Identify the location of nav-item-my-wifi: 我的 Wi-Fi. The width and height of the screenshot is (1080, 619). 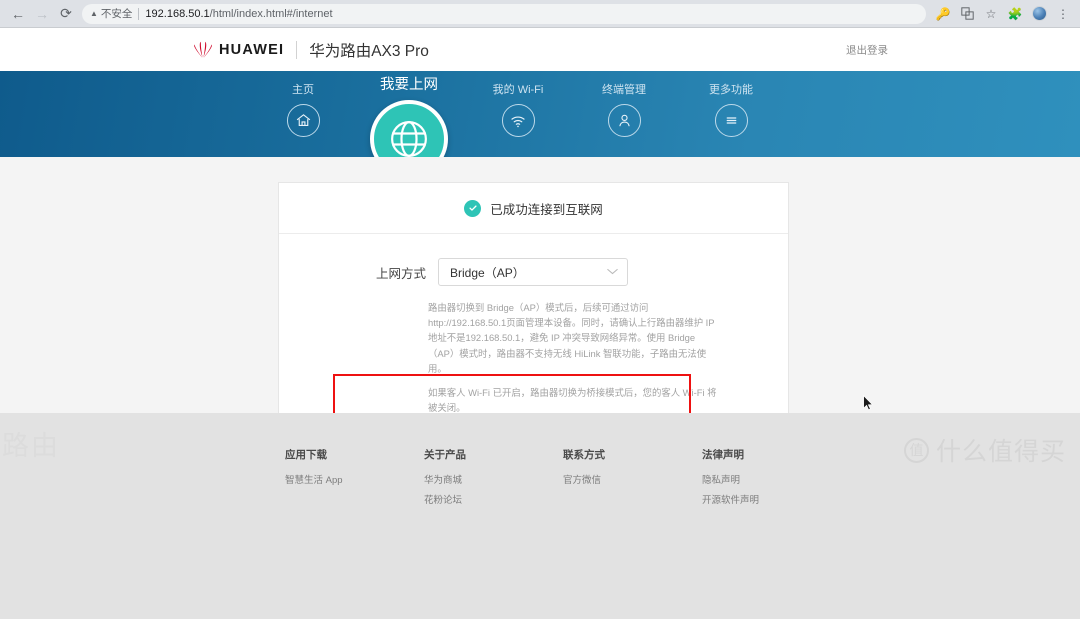
(518, 109).